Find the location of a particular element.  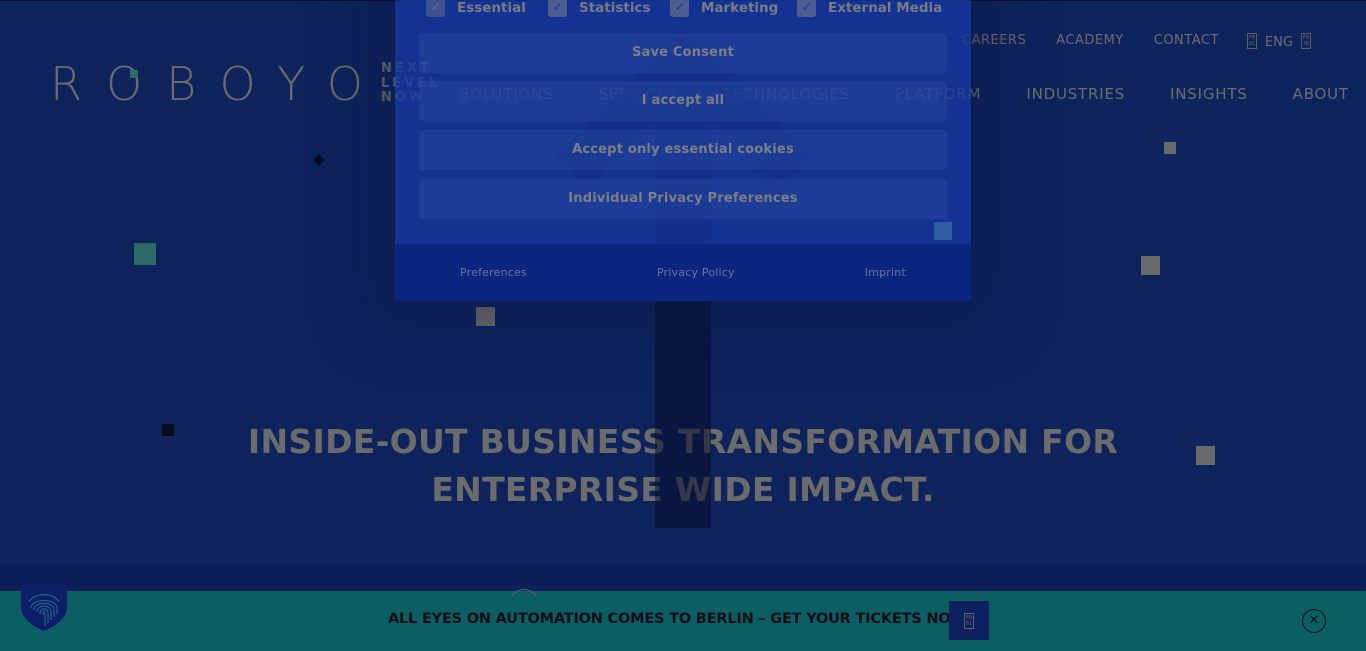

nav-insights: INSIGHTS is located at coordinates (1209, 94).